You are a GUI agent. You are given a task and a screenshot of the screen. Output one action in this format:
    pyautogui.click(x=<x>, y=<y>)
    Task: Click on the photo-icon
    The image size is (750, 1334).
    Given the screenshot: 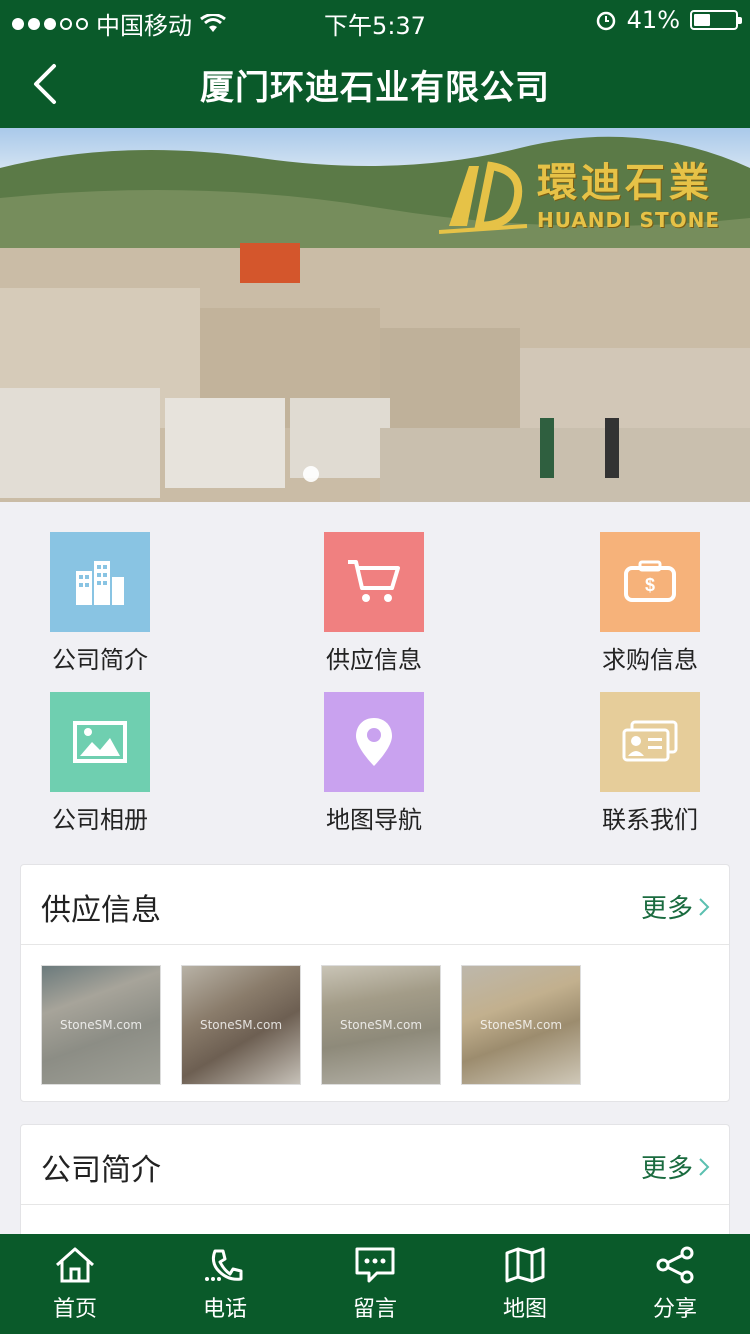 What is the action you would take?
    pyautogui.click(x=100, y=742)
    